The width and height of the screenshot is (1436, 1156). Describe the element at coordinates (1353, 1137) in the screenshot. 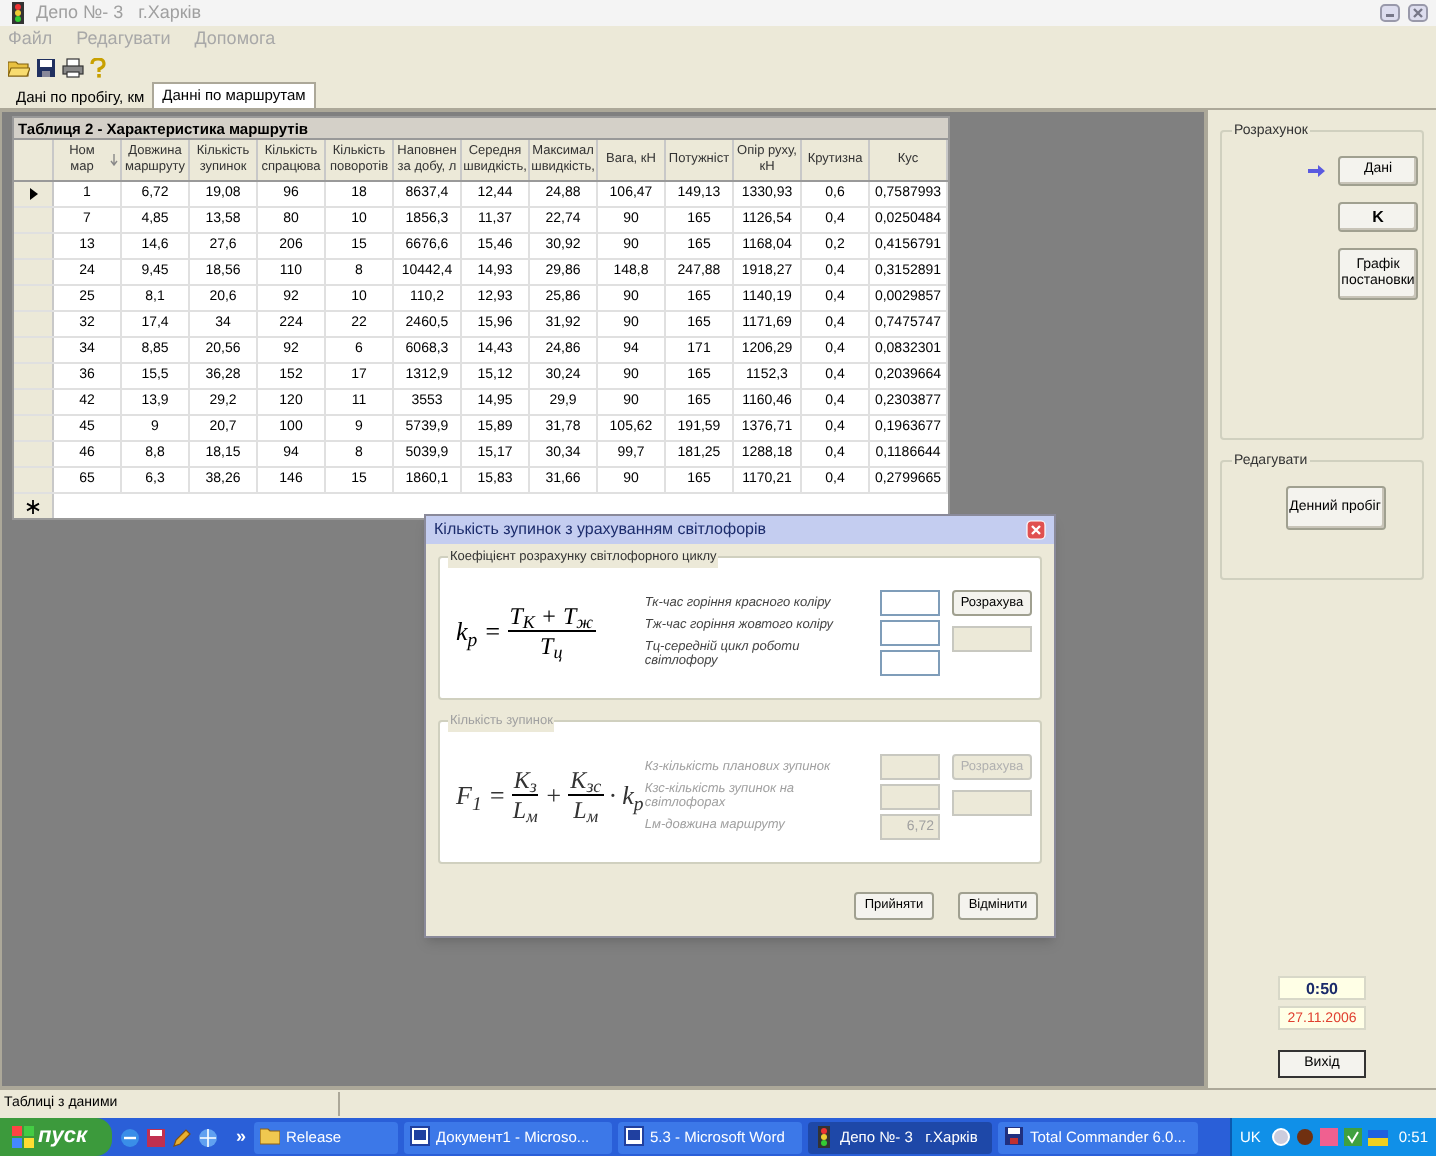

I see `checkmark-icon` at that location.